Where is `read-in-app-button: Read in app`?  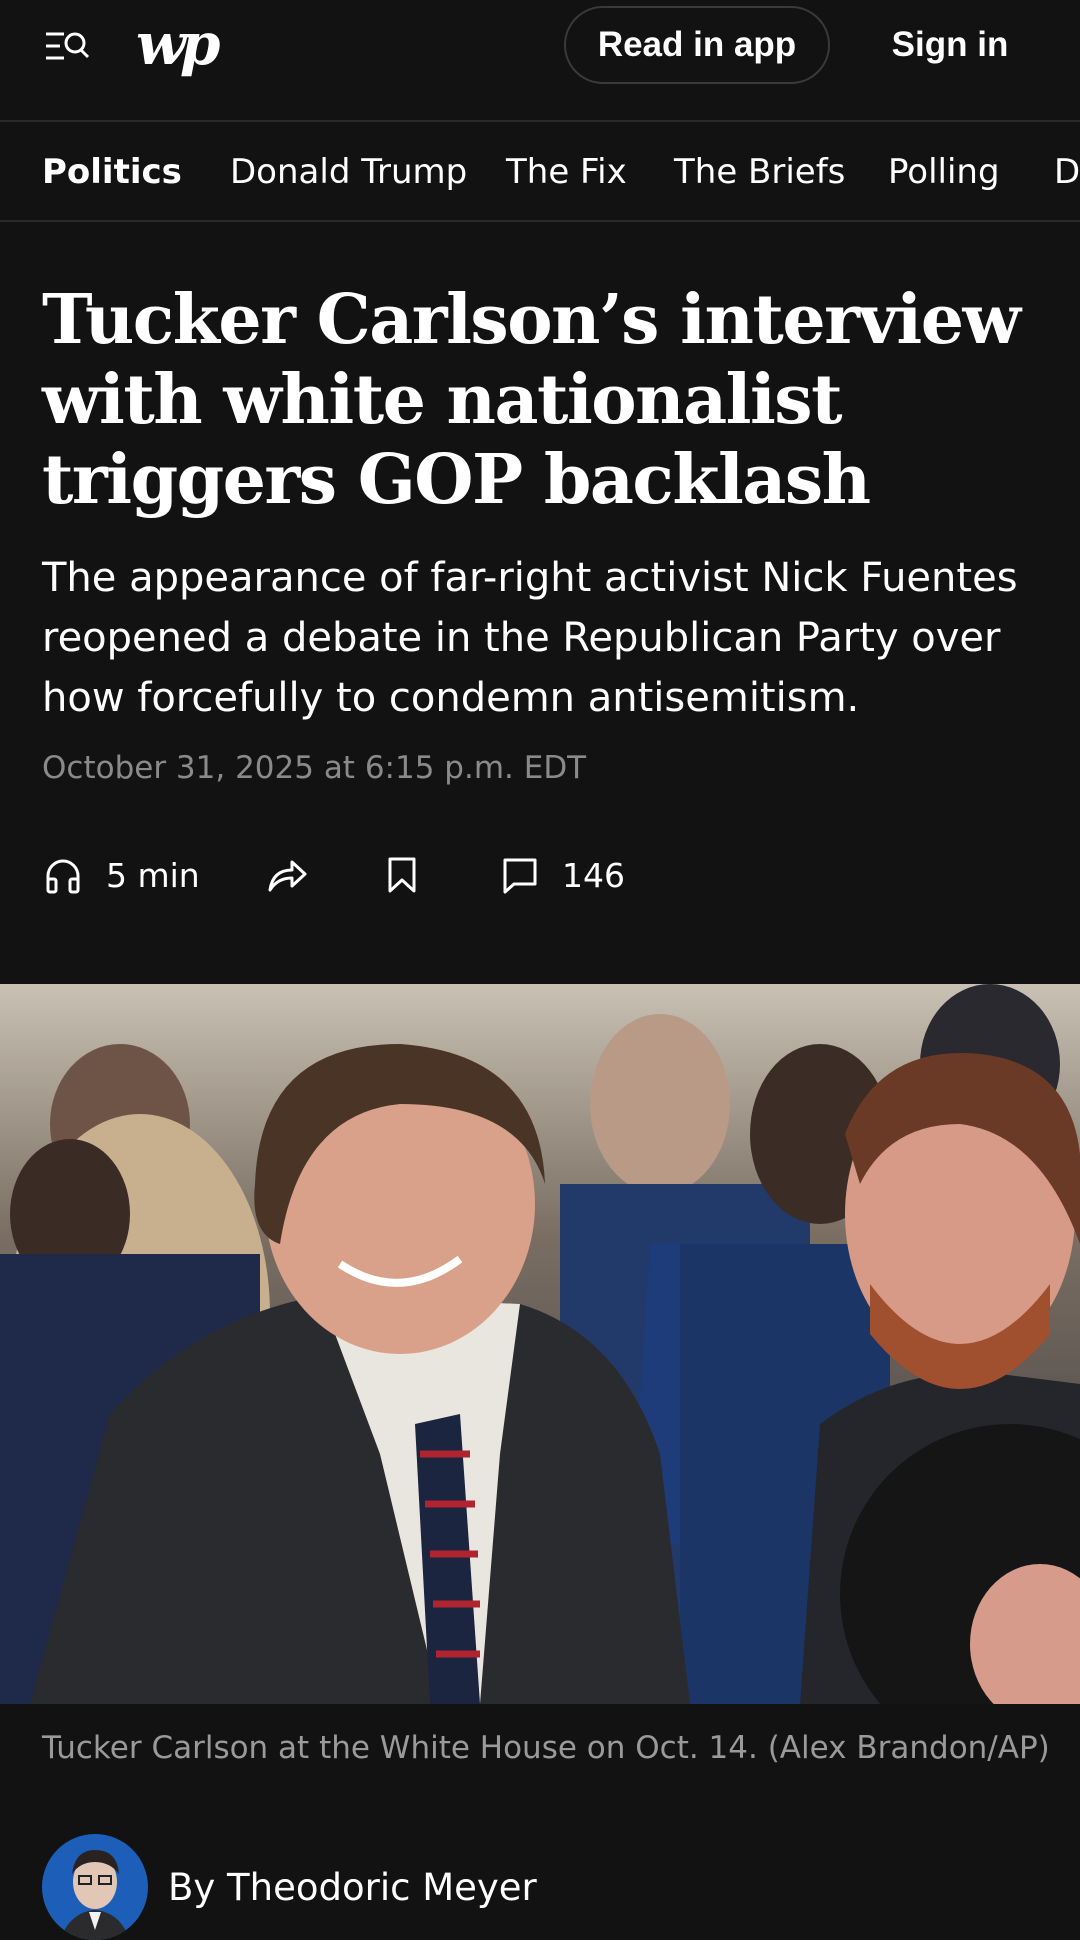
read-in-app-button: Read in app is located at coordinates (697, 45).